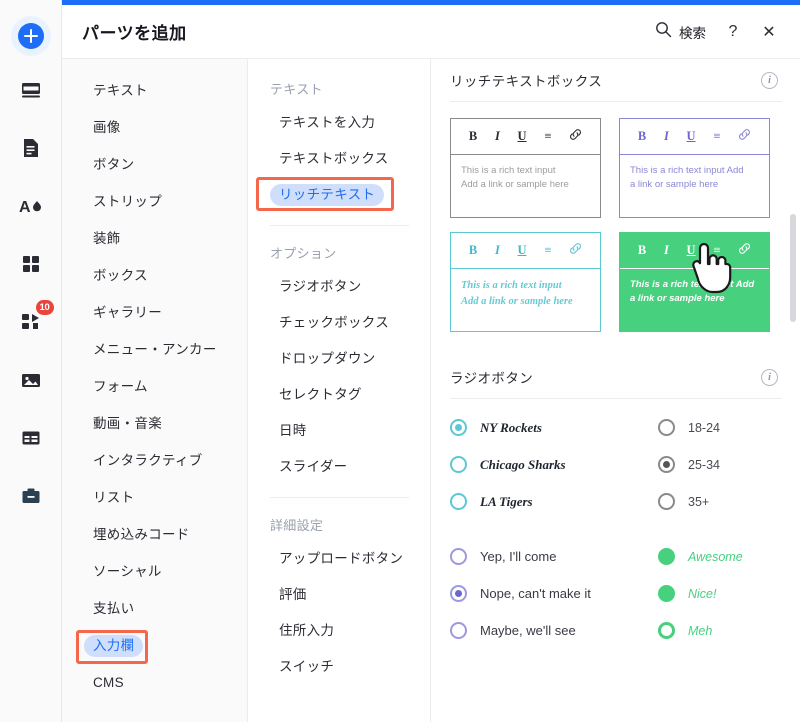 The height and width of the screenshot is (722, 800). What do you see at coordinates (728, 464) in the screenshot?
I see `radio-row: 25-34` at bounding box center [728, 464].